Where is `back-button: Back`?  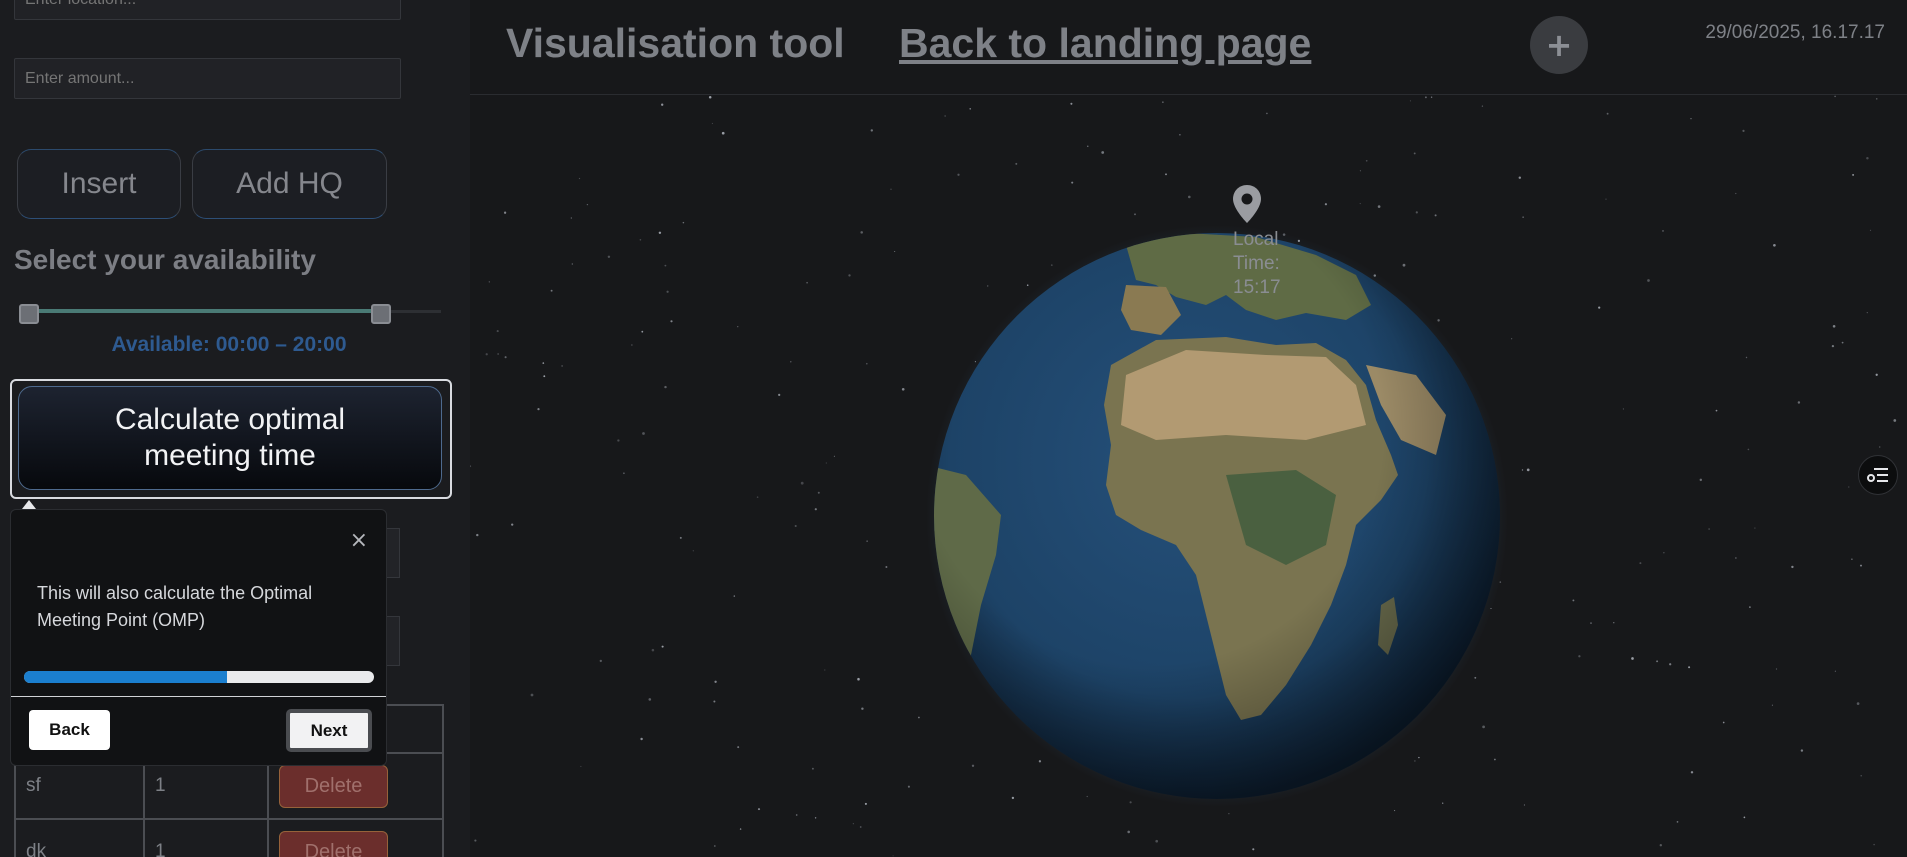 back-button: Back is located at coordinates (69, 730).